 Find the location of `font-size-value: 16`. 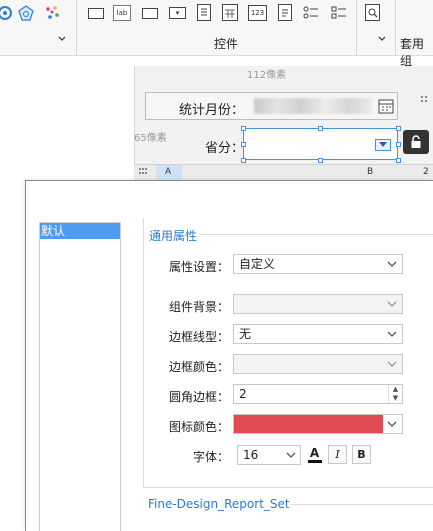

font-size-value: 16 is located at coordinates (251, 455).